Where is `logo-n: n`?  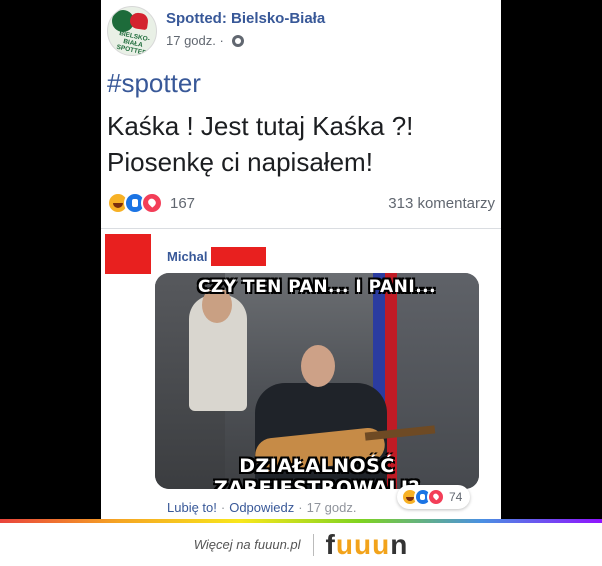 logo-n: n is located at coordinates (399, 544).